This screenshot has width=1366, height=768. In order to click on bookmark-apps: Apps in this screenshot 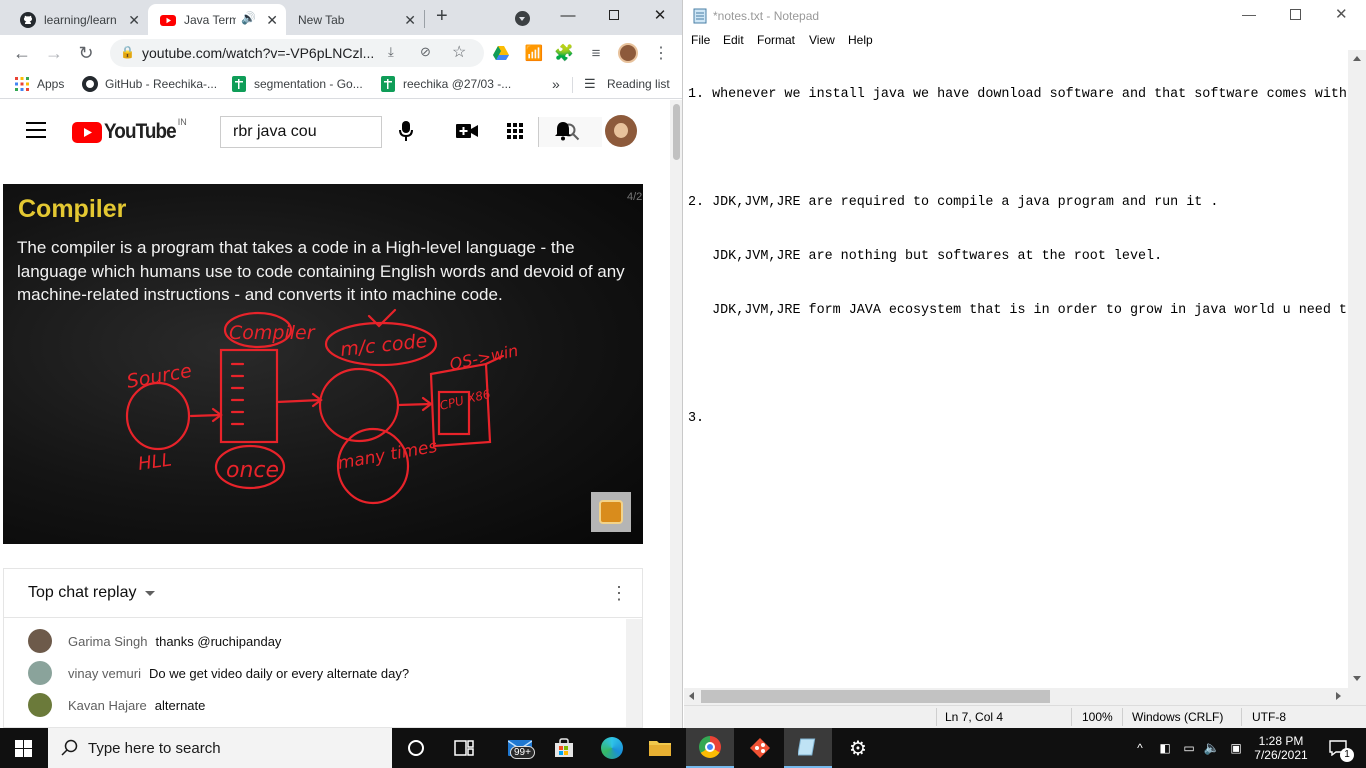, I will do `click(39, 84)`.